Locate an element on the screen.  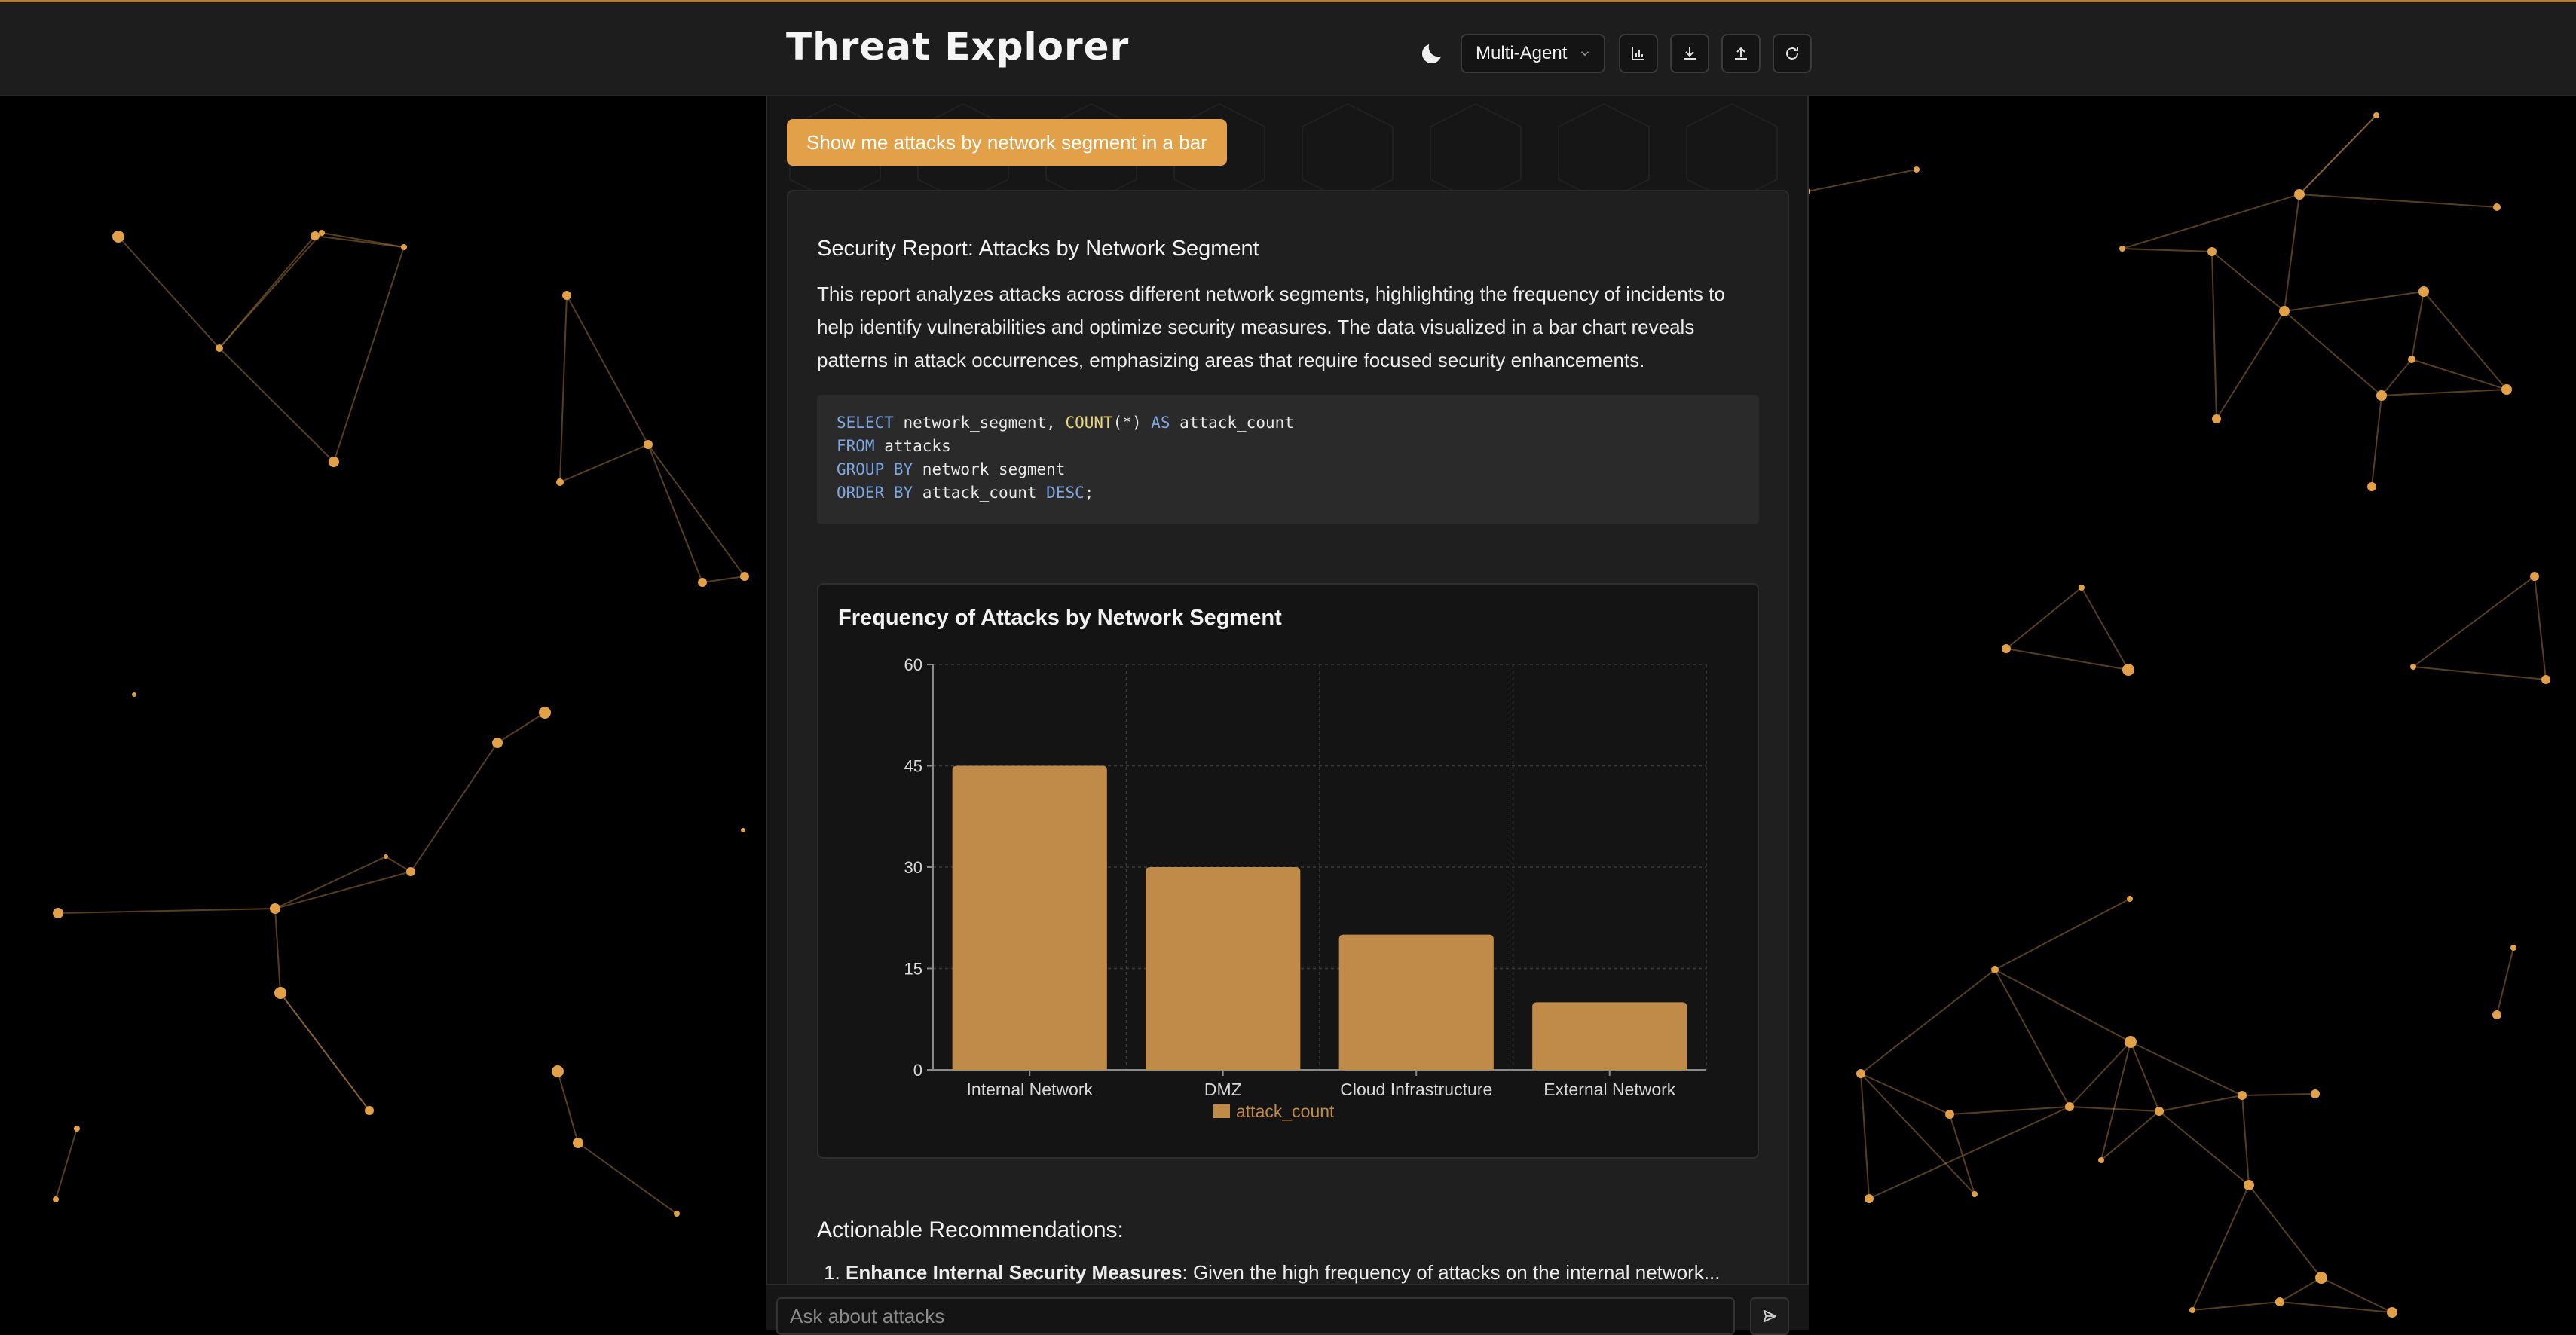
x-tick-label: Internal Network is located at coordinates (1030, 1089).